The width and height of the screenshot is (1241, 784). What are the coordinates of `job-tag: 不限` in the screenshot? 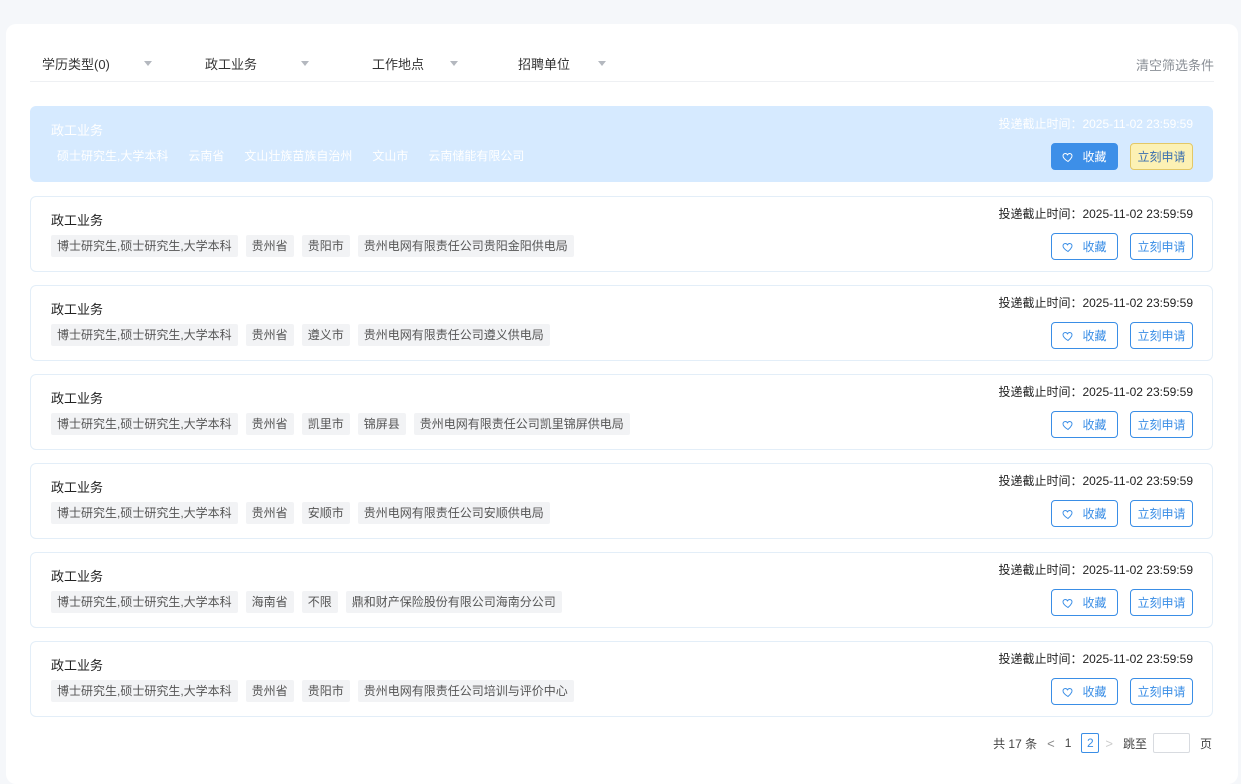 It's located at (319, 602).